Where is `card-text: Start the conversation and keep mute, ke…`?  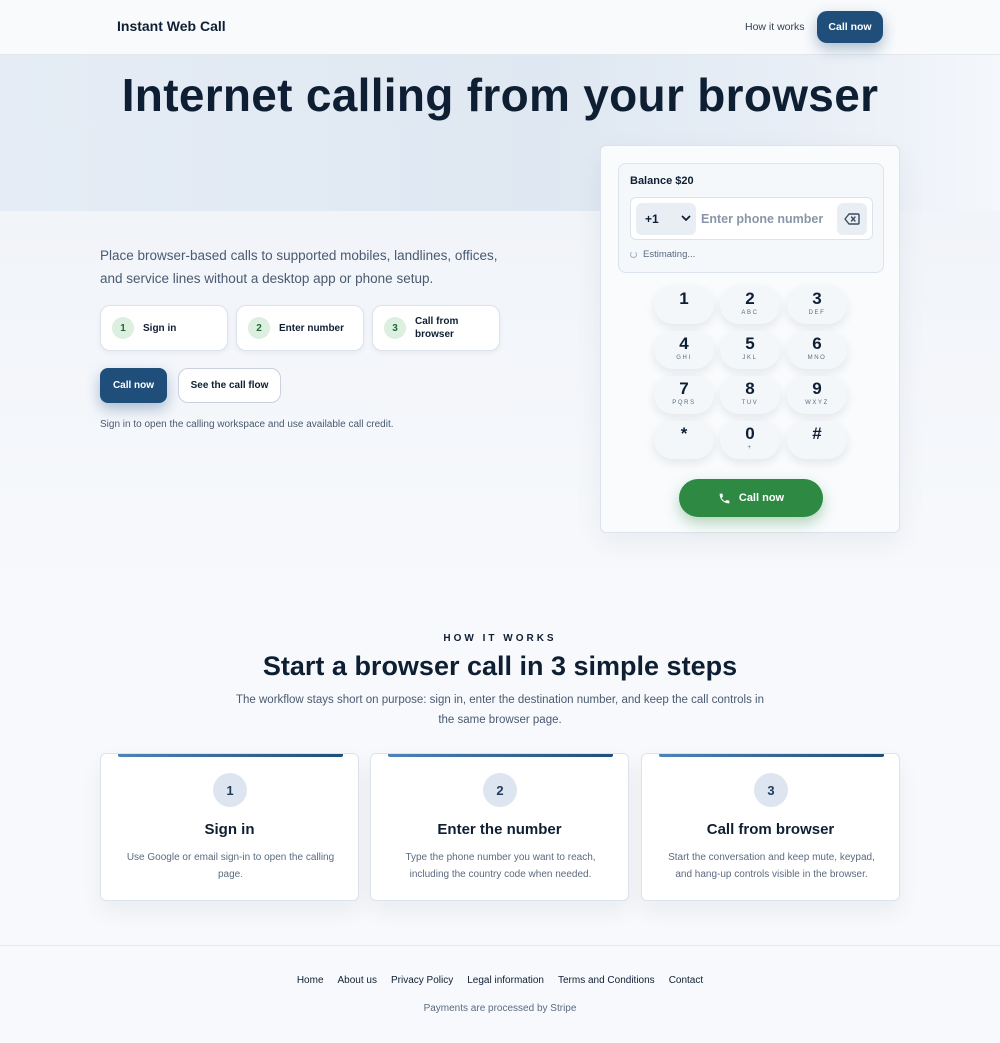 card-text: Start the conversation and keep mute, ke… is located at coordinates (771, 866).